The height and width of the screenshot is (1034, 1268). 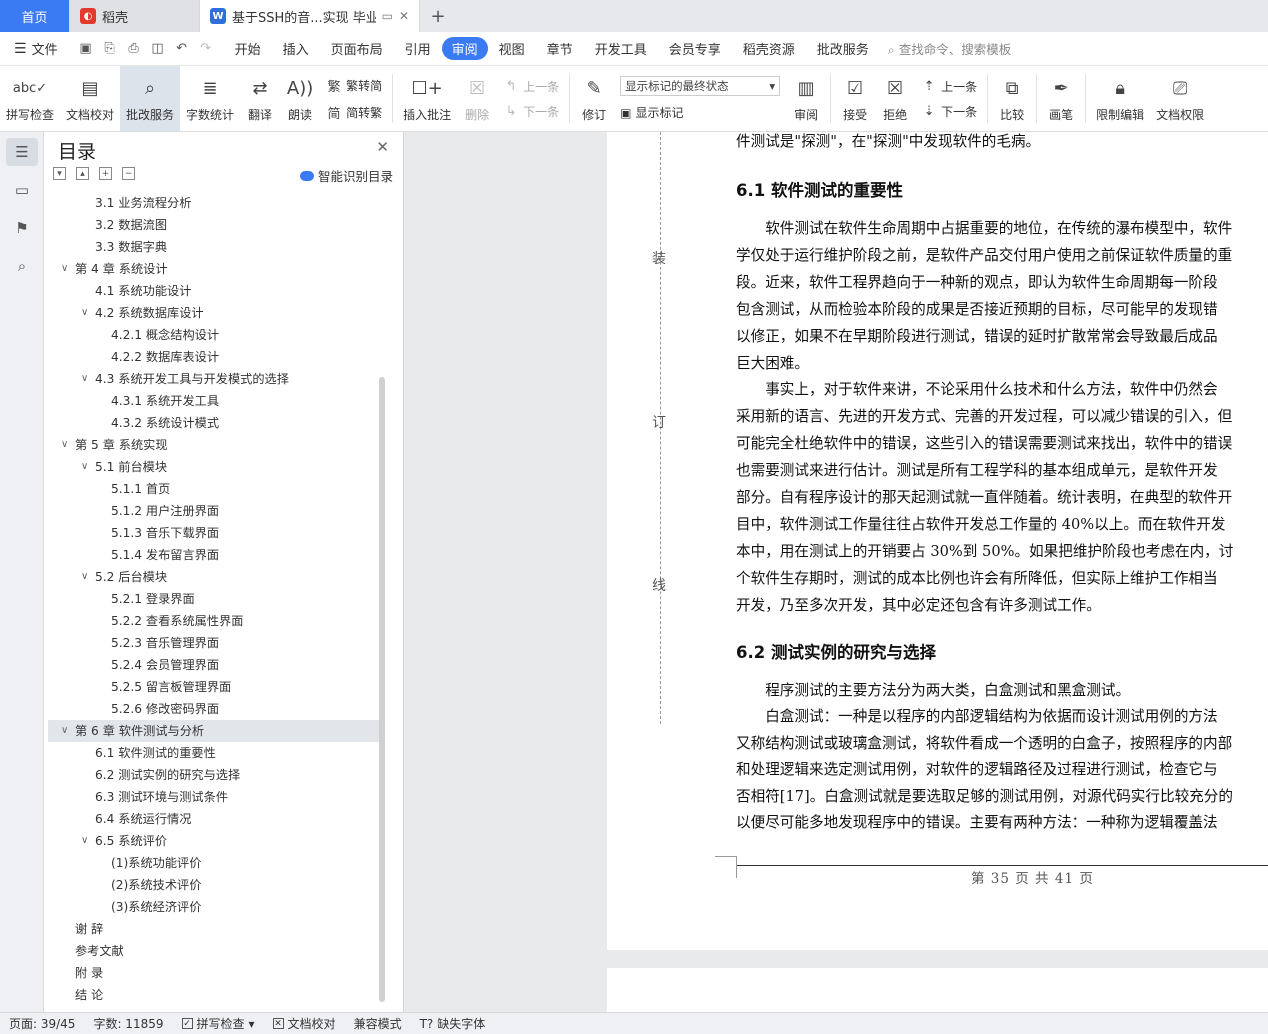 What do you see at coordinates (418, 48) in the screenshot?
I see `menu-tab: 引用` at bounding box center [418, 48].